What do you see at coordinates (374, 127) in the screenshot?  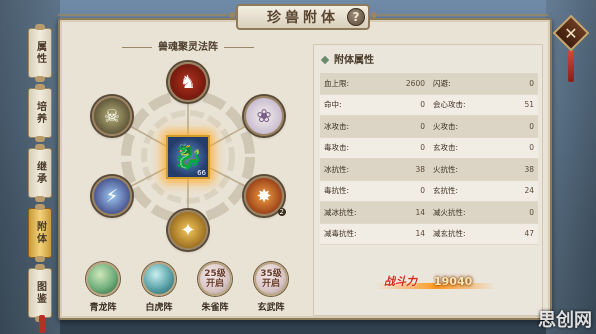 I see `attribute-cell: 冰攻击: 0` at bounding box center [374, 127].